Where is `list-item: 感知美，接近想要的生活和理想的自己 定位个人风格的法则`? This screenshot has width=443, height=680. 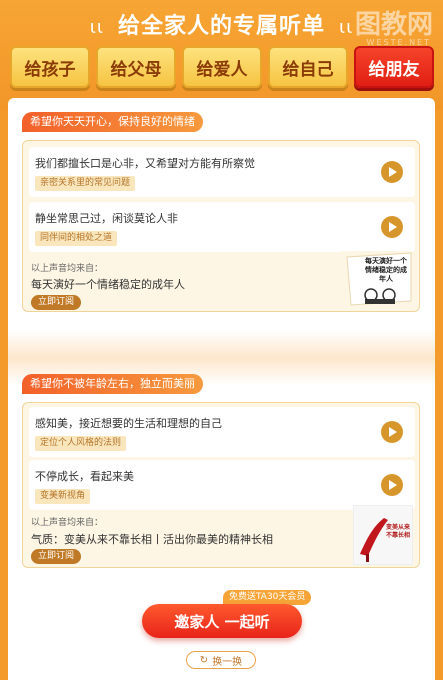
list-item: 感知美，接近想要的生活和理想的自己 定位个人风格的法则 is located at coordinates (222, 432).